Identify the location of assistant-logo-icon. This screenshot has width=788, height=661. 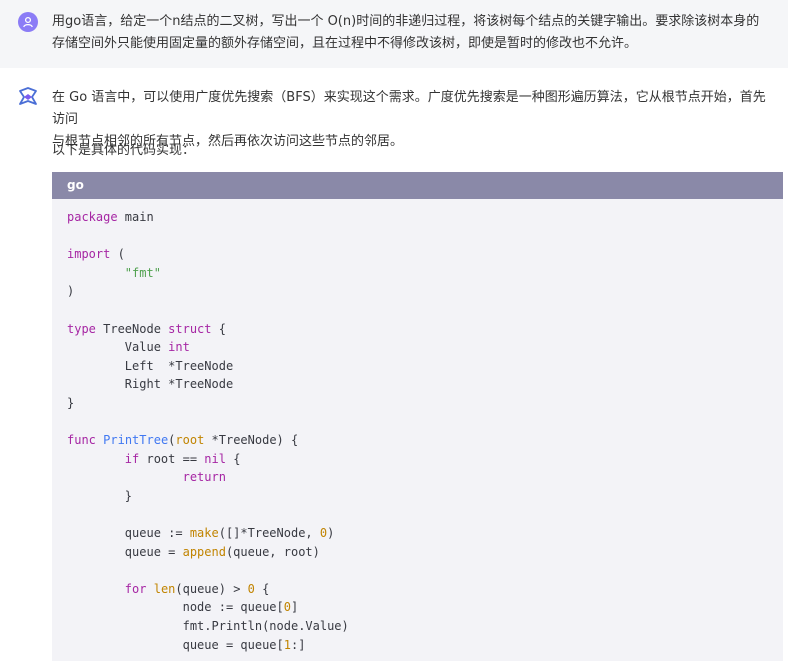
(28, 99).